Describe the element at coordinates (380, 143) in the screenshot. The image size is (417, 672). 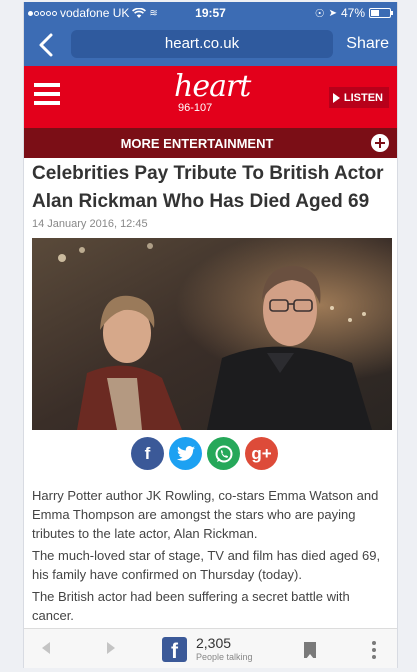
I see `expand-plus-icon` at that location.